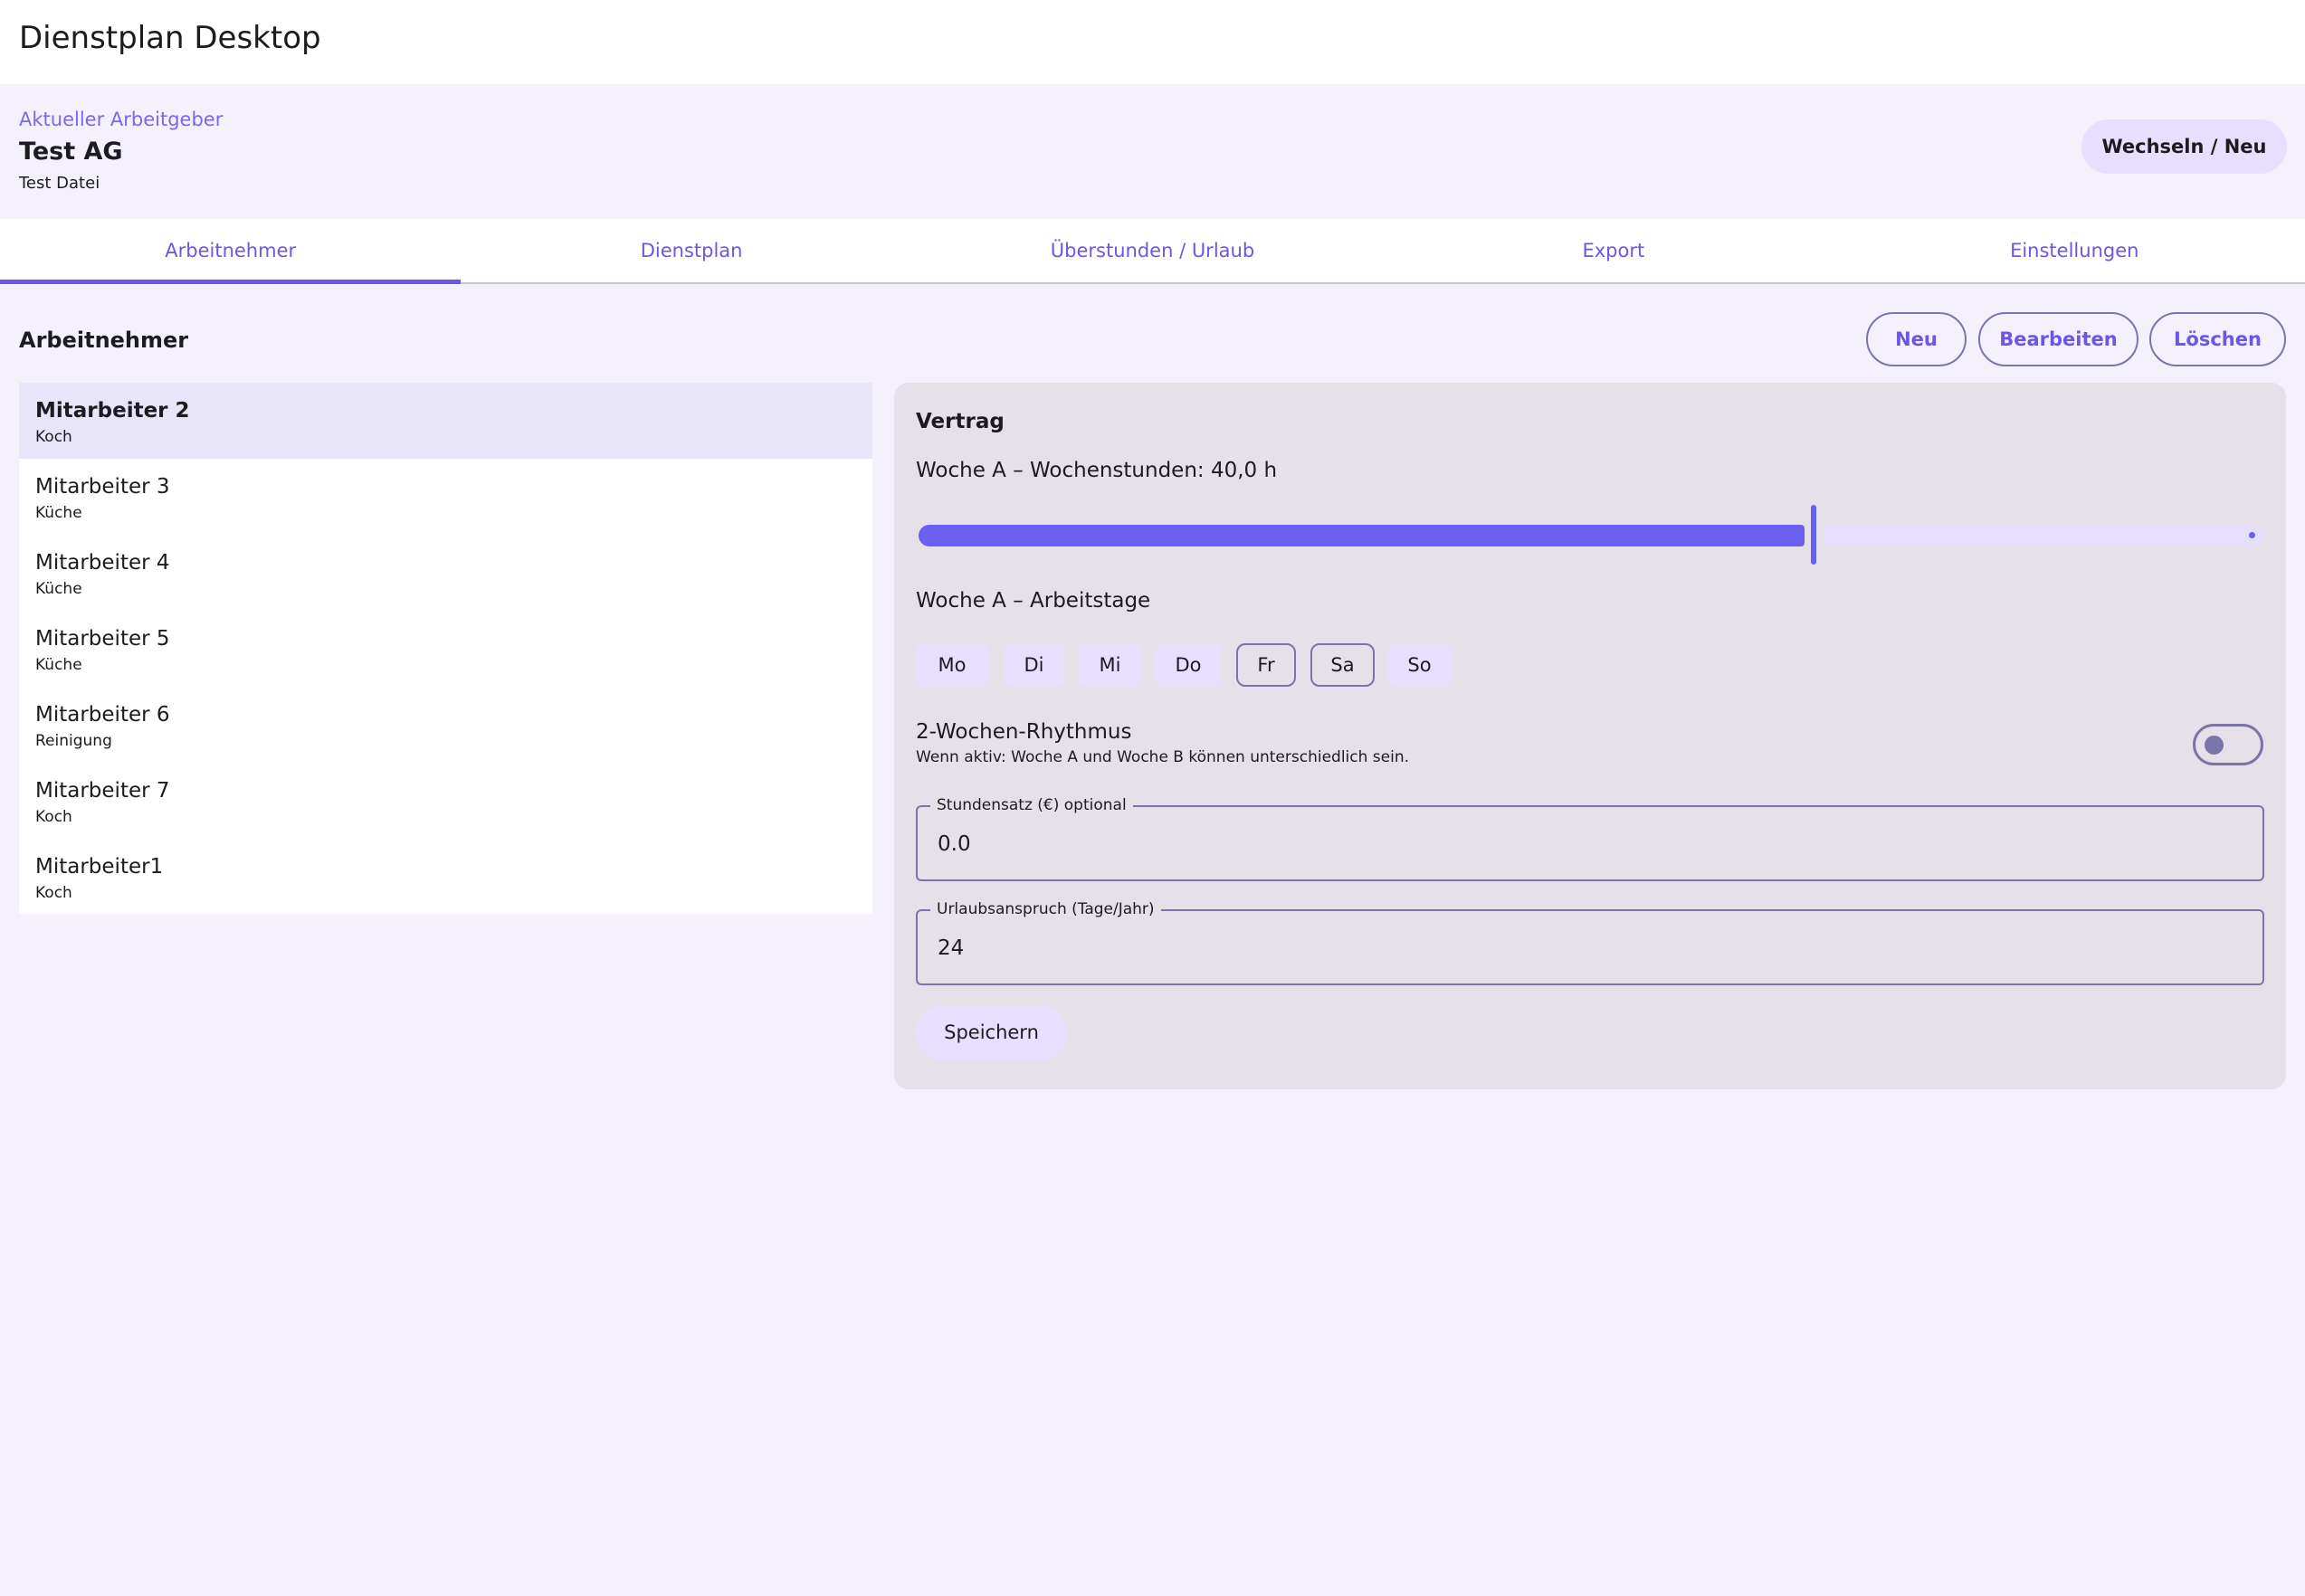 The width and height of the screenshot is (2305, 1596). I want to click on employee-name: Mitarbeiter 6, so click(103, 715).